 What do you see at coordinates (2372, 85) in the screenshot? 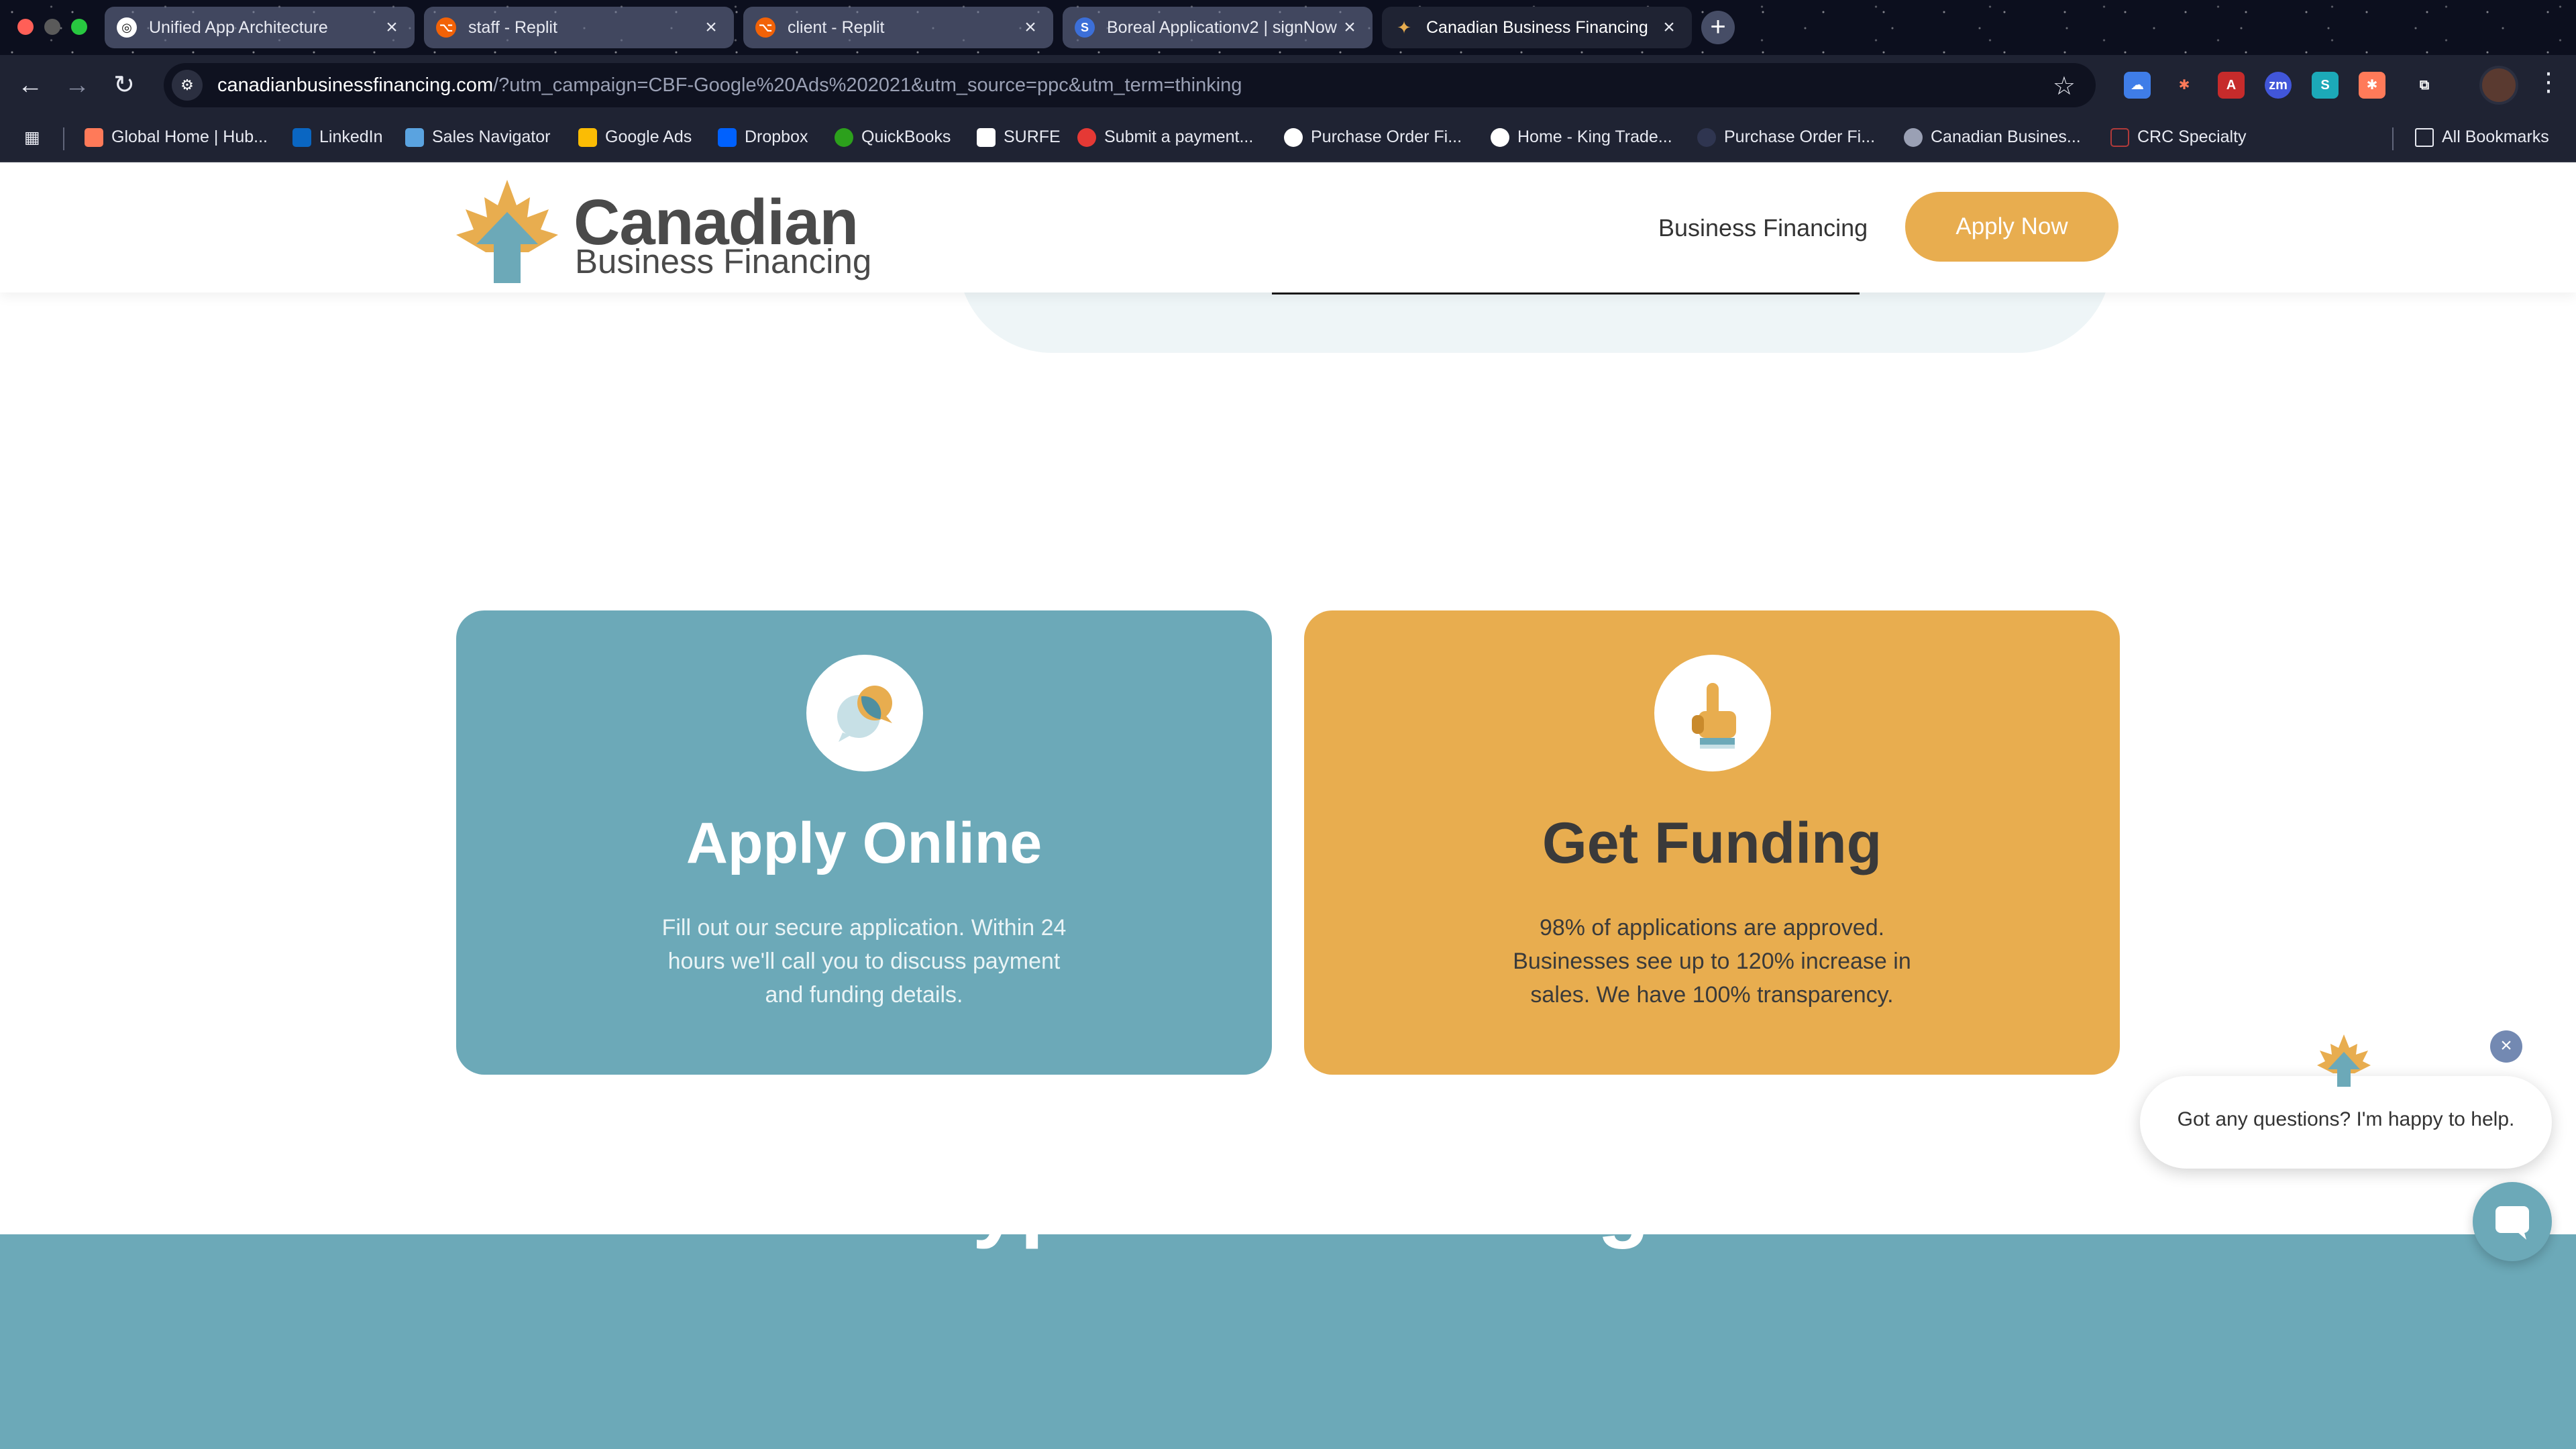
I see `hubspot-sales-extension-icon: ✱` at bounding box center [2372, 85].